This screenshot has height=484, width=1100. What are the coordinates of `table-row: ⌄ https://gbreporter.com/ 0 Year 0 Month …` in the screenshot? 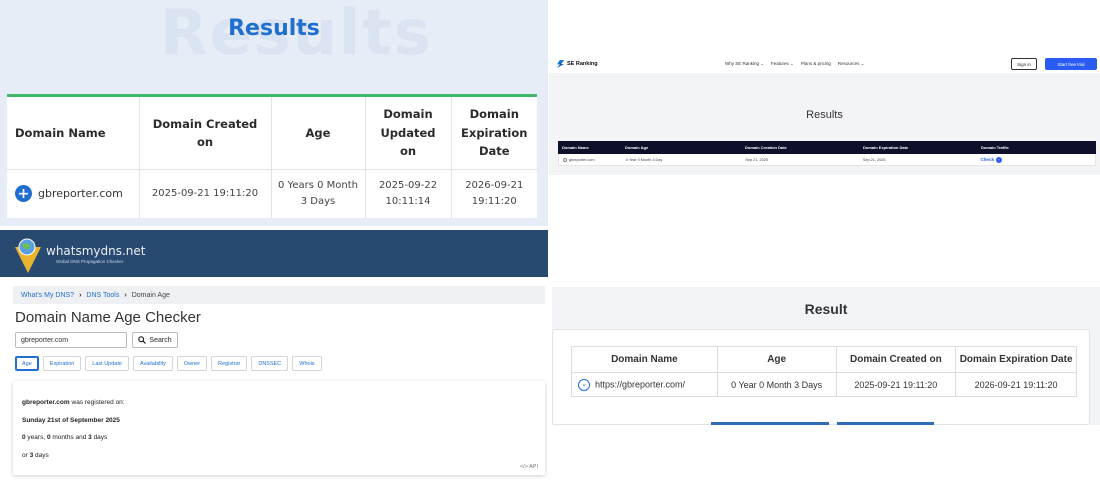 It's located at (824, 384).